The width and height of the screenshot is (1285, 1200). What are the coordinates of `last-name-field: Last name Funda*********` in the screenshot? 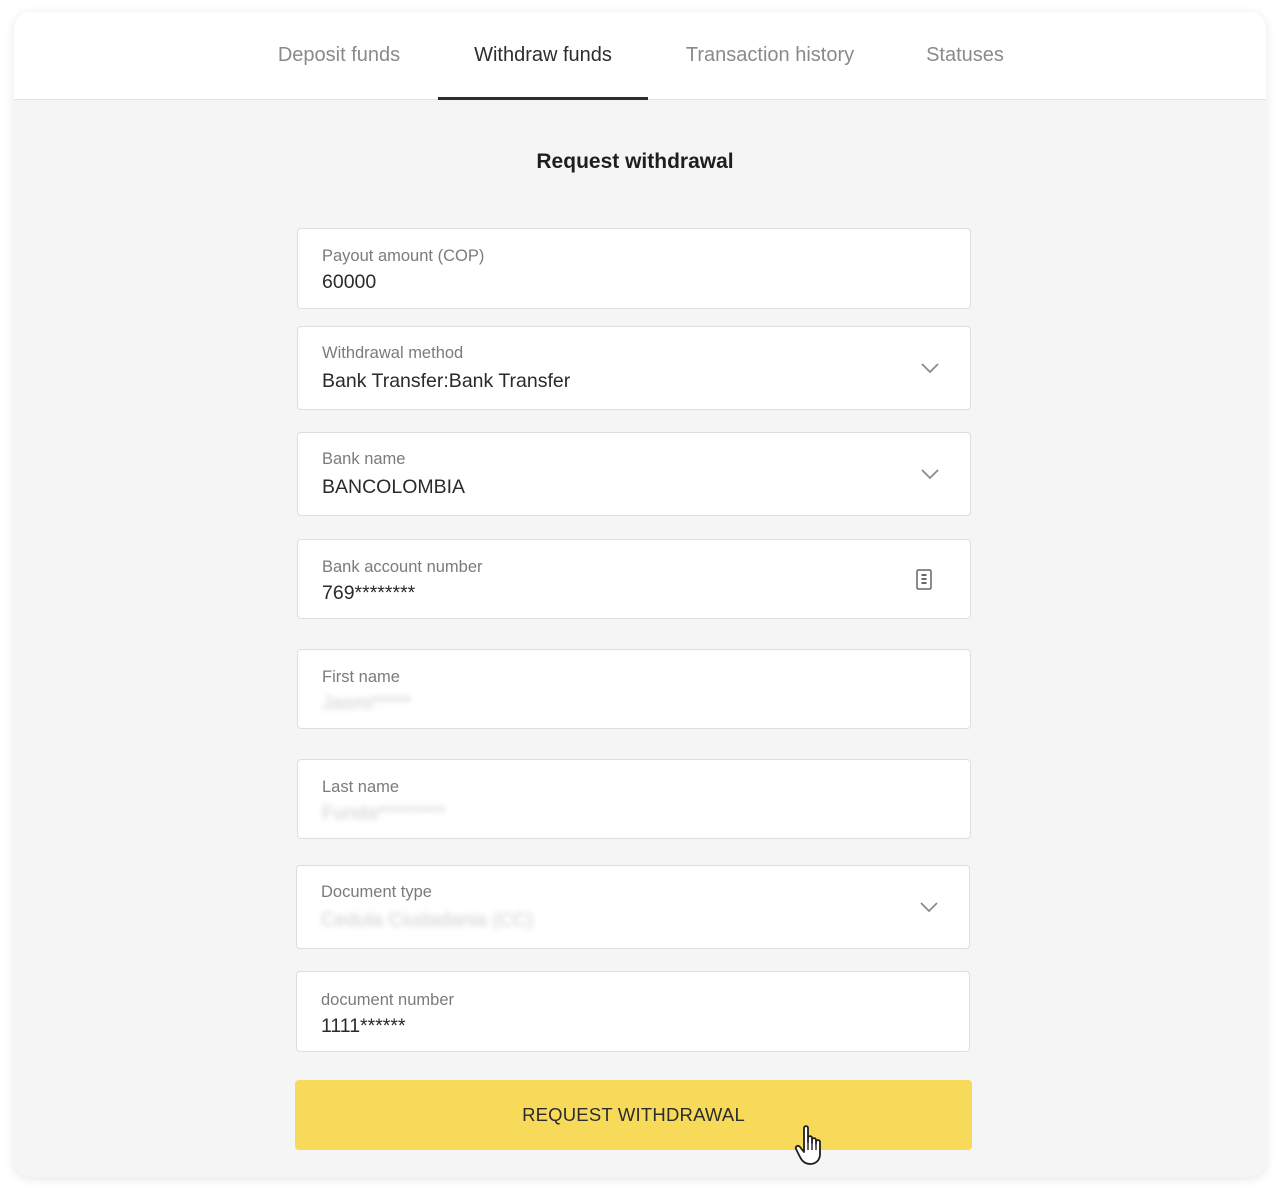 It's located at (634, 799).